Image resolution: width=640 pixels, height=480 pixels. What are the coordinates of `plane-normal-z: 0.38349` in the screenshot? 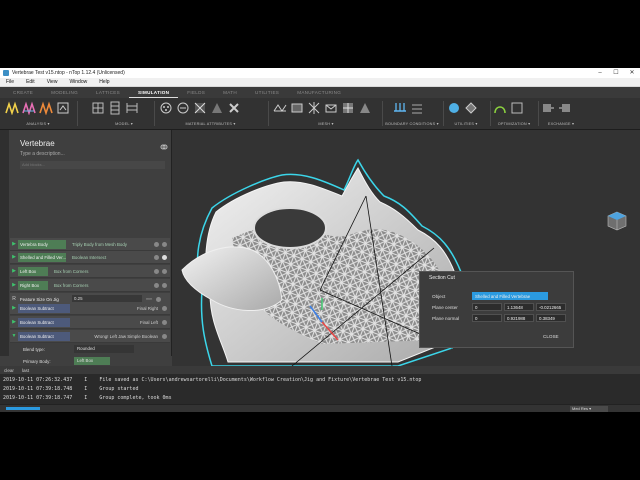 It's located at (551, 318).